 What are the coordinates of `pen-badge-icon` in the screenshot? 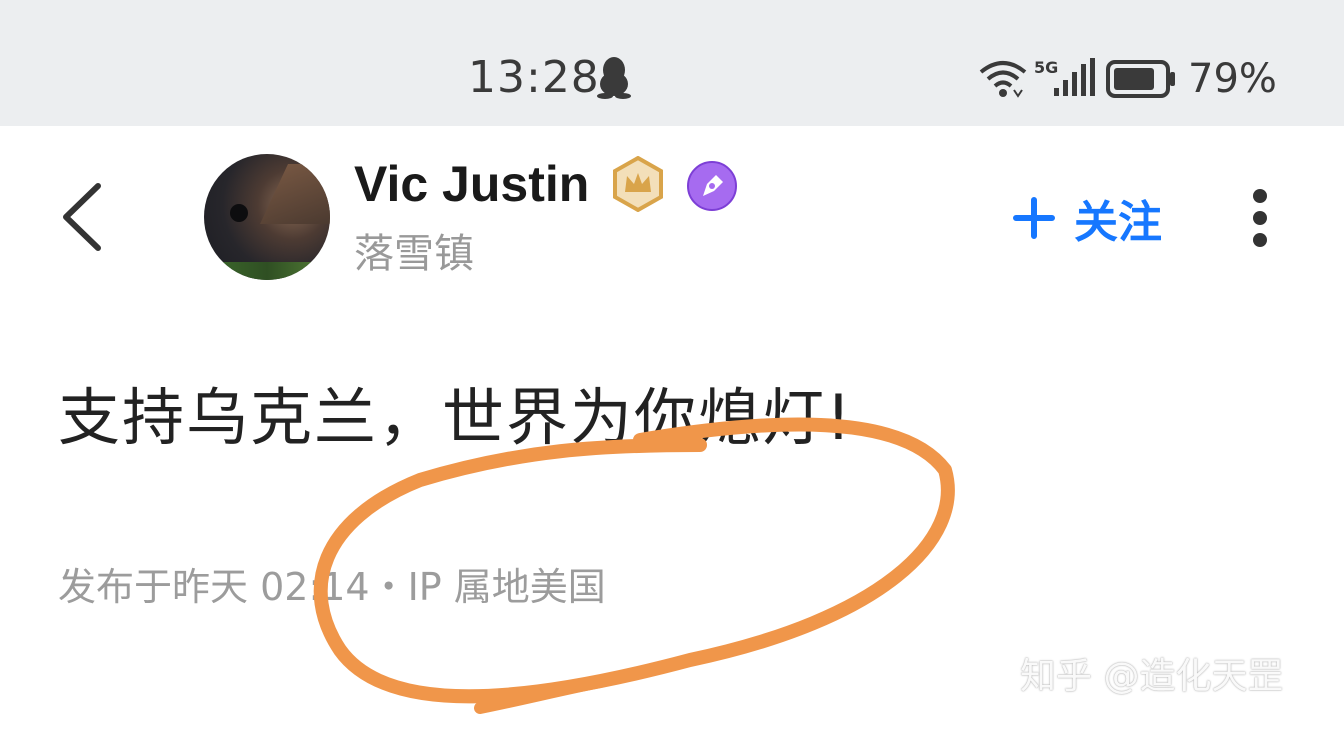 It's located at (712, 186).